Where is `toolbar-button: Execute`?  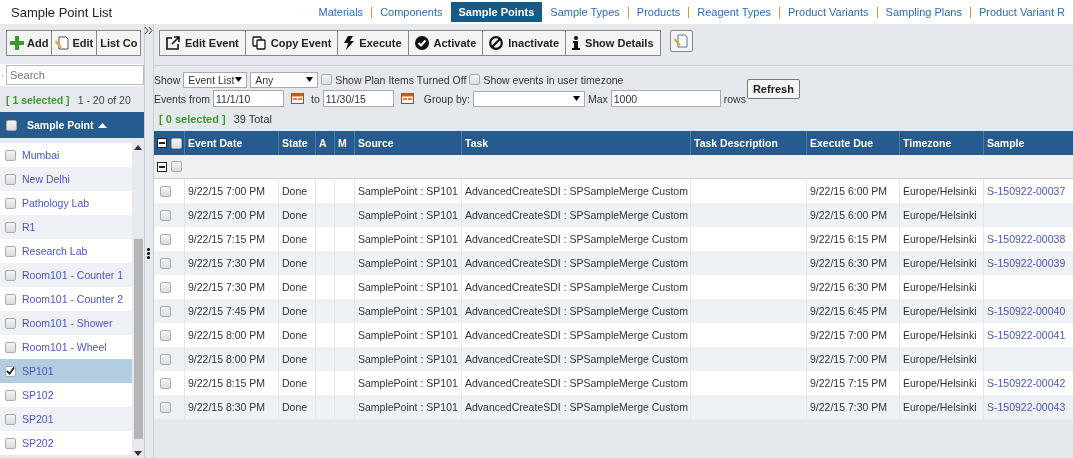
toolbar-button: Execute is located at coordinates (373, 43).